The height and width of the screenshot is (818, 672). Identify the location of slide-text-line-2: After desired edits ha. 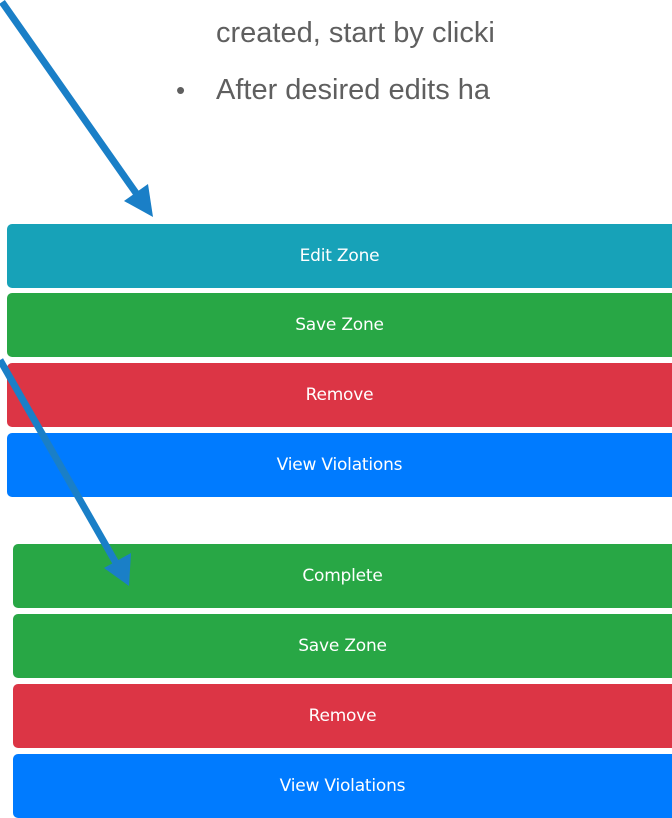
(353, 90).